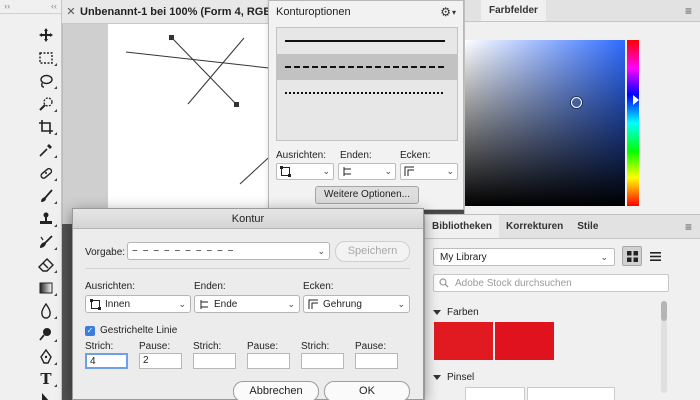  What do you see at coordinates (545, 123) in the screenshot?
I see `color-field` at bounding box center [545, 123].